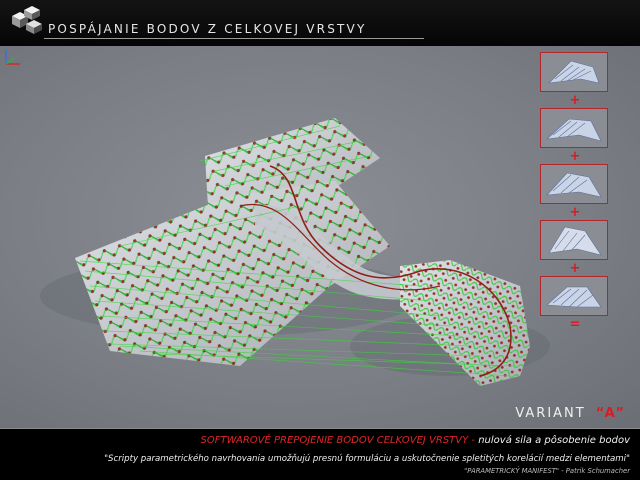 This screenshot has width=640, height=480. What do you see at coordinates (554, 440) in the screenshot?
I see `caption-subheading: nulová sila a pôsobenie bodov` at bounding box center [554, 440].